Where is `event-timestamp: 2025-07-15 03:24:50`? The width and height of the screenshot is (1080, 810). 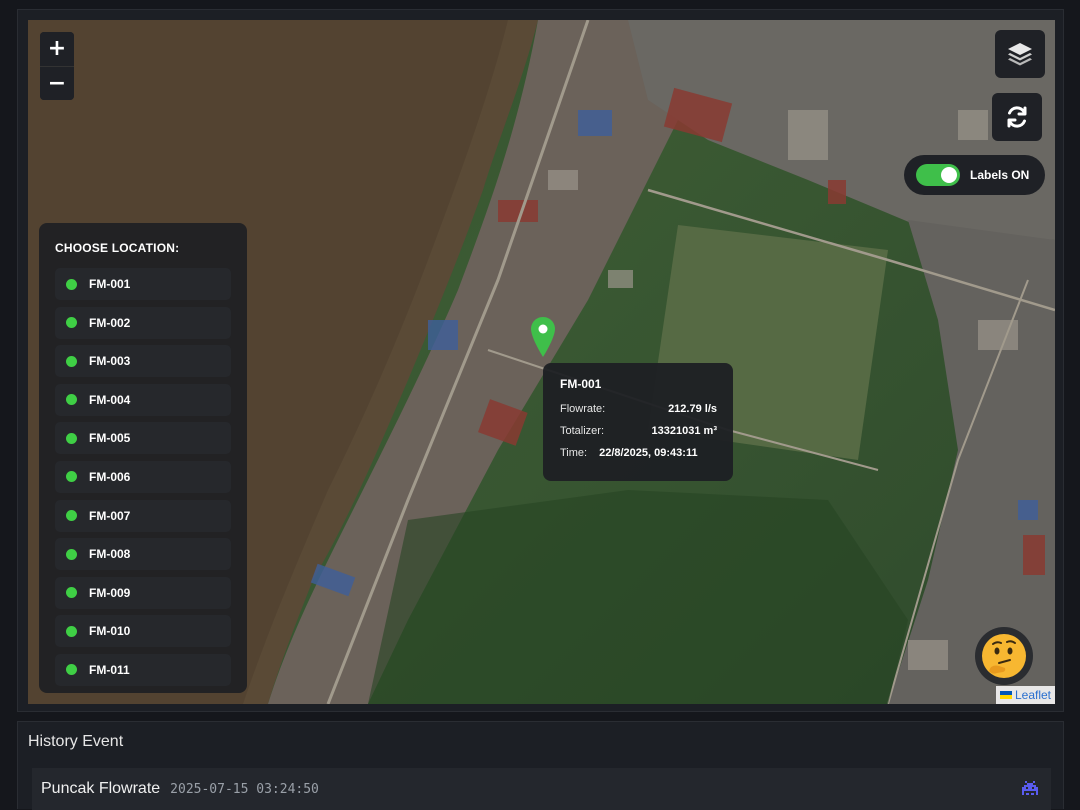
event-timestamp: 2025-07-15 03:24:50 is located at coordinates (244, 789).